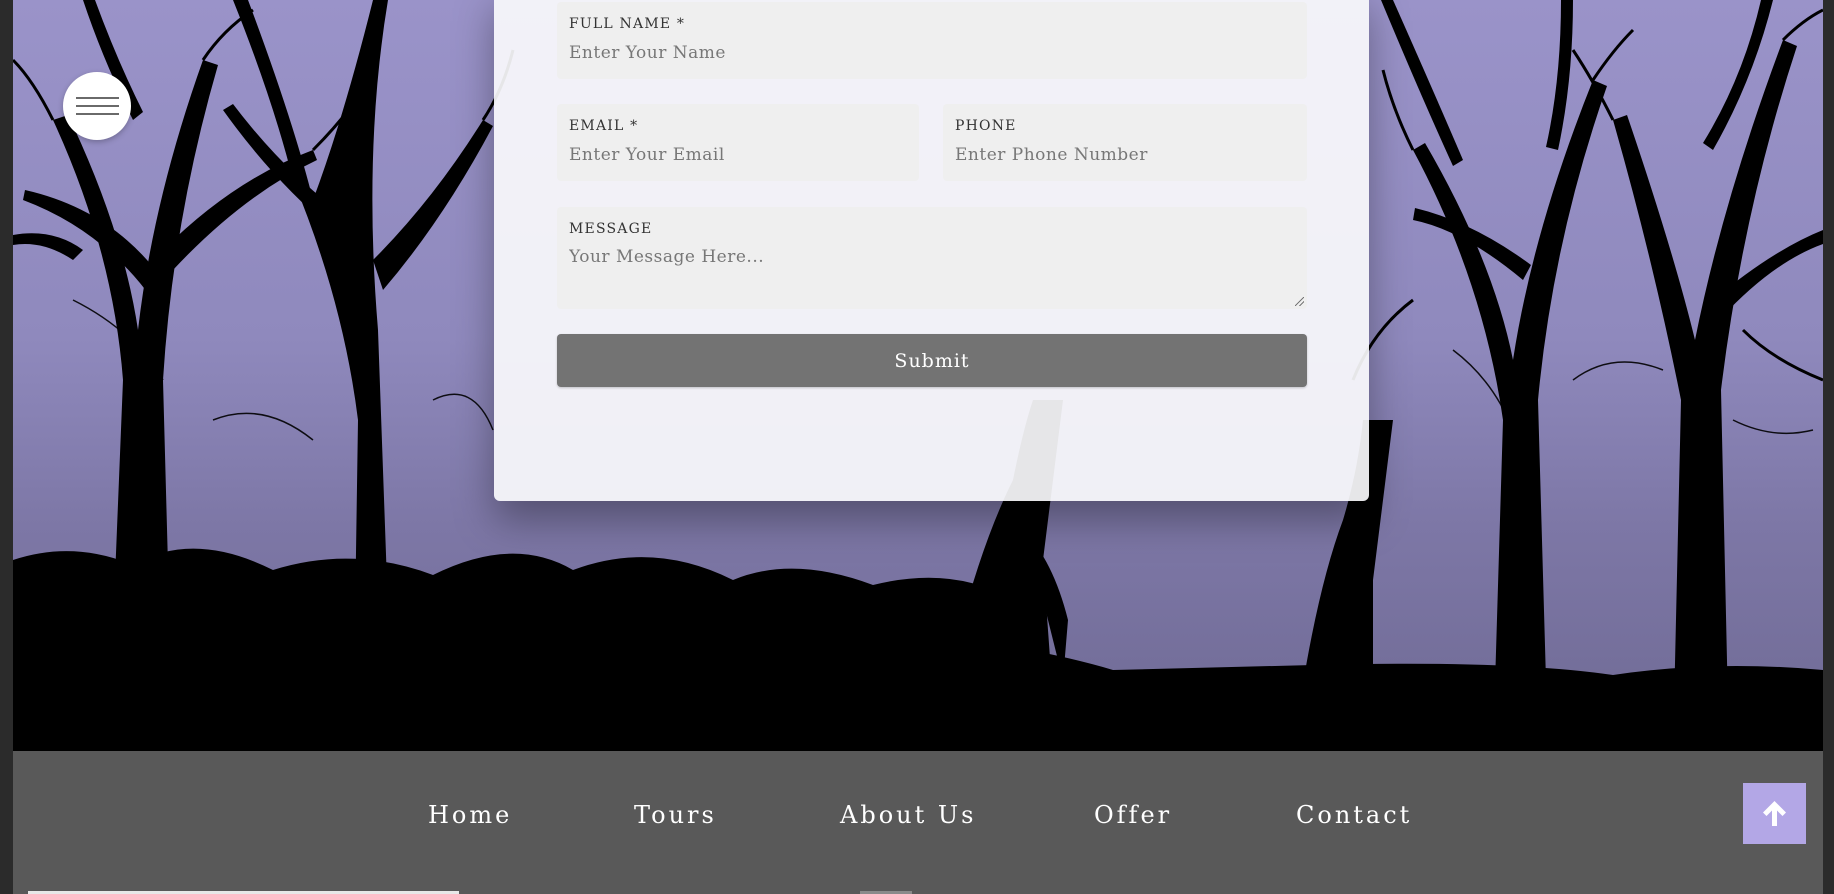 This screenshot has height=894, width=1834. Describe the element at coordinates (611, 229) in the screenshot. I see `message-label: MESSAGE` at that location.